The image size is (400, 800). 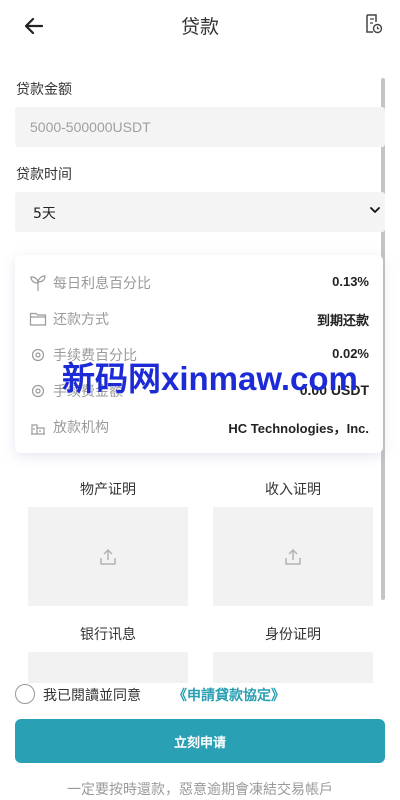 I want to click on header: 贷款, so click(x=200, y=25).